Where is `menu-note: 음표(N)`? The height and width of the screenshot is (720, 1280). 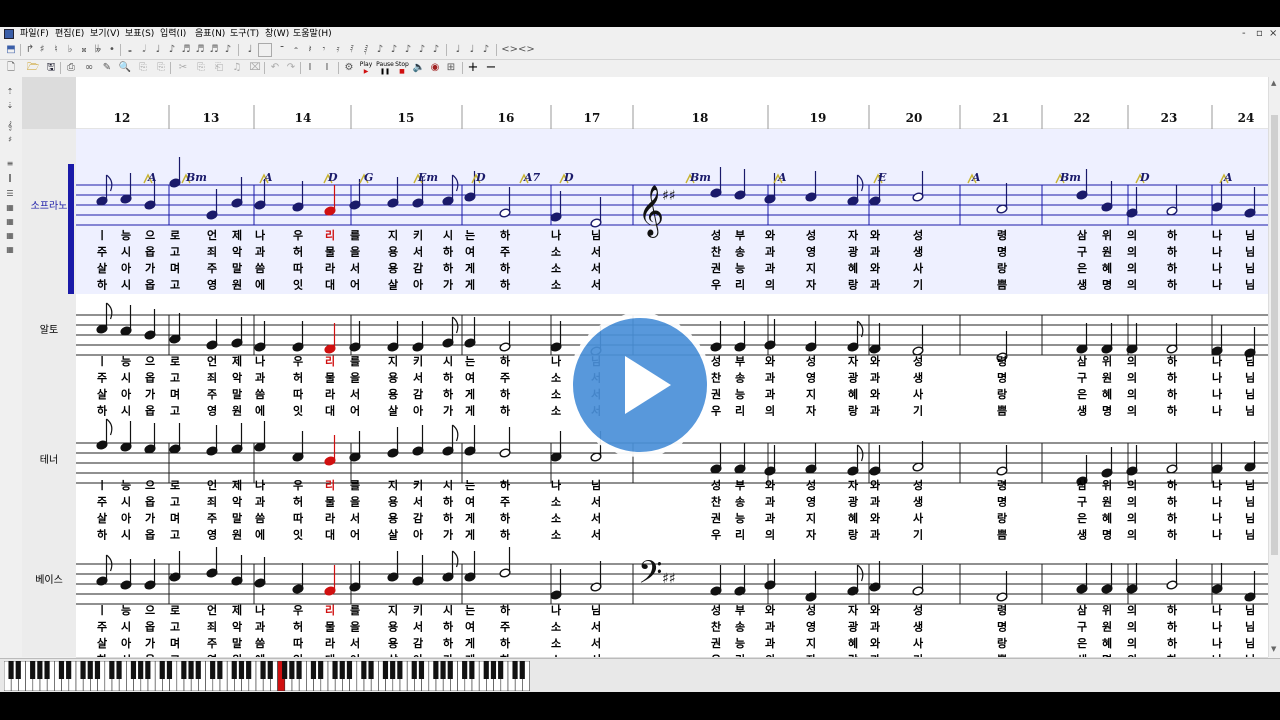 menu-note: 음표(N) is located at coordinates (210, 34).